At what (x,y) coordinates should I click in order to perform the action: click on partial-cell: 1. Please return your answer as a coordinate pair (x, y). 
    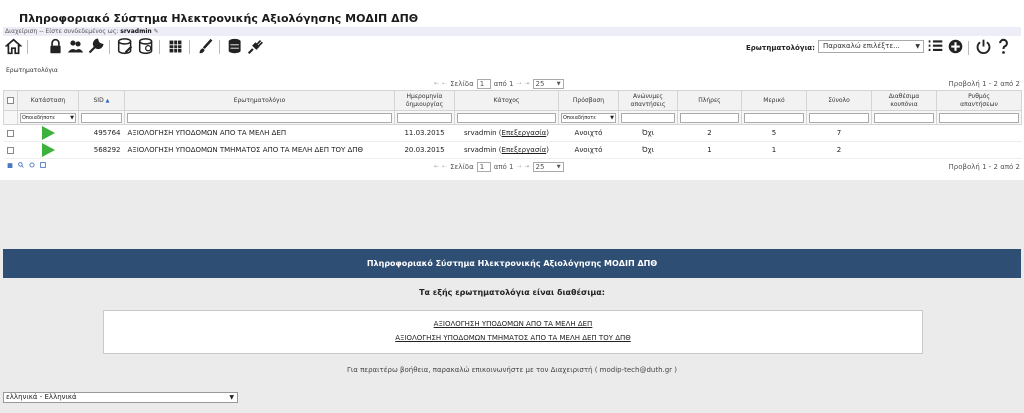
    Looking at the image, I should click on (774, 150).